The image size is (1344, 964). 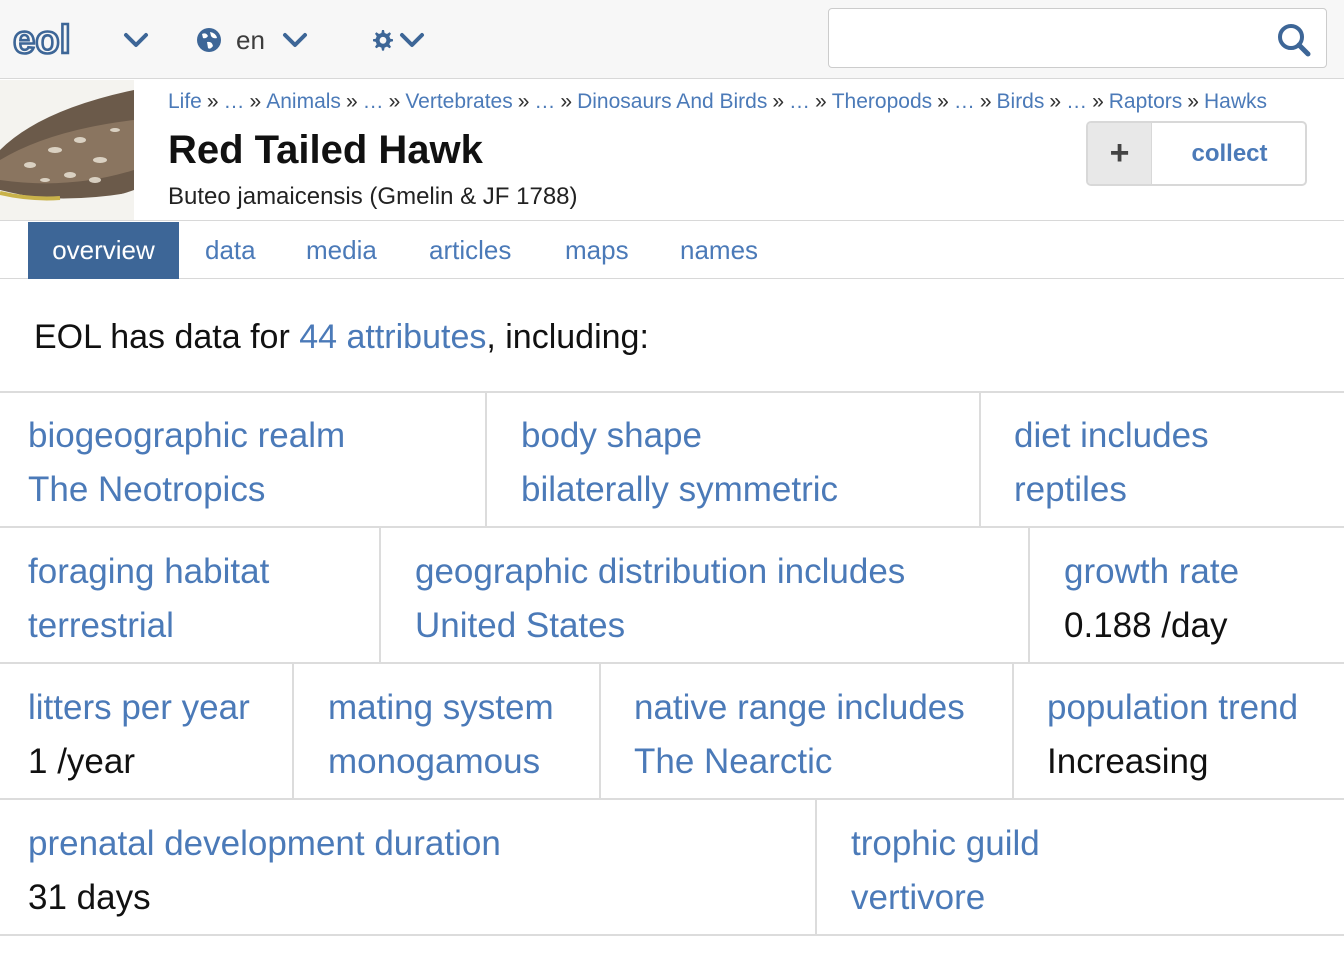 I want to click on tab-maps: maps, so click(x=597, y=250).